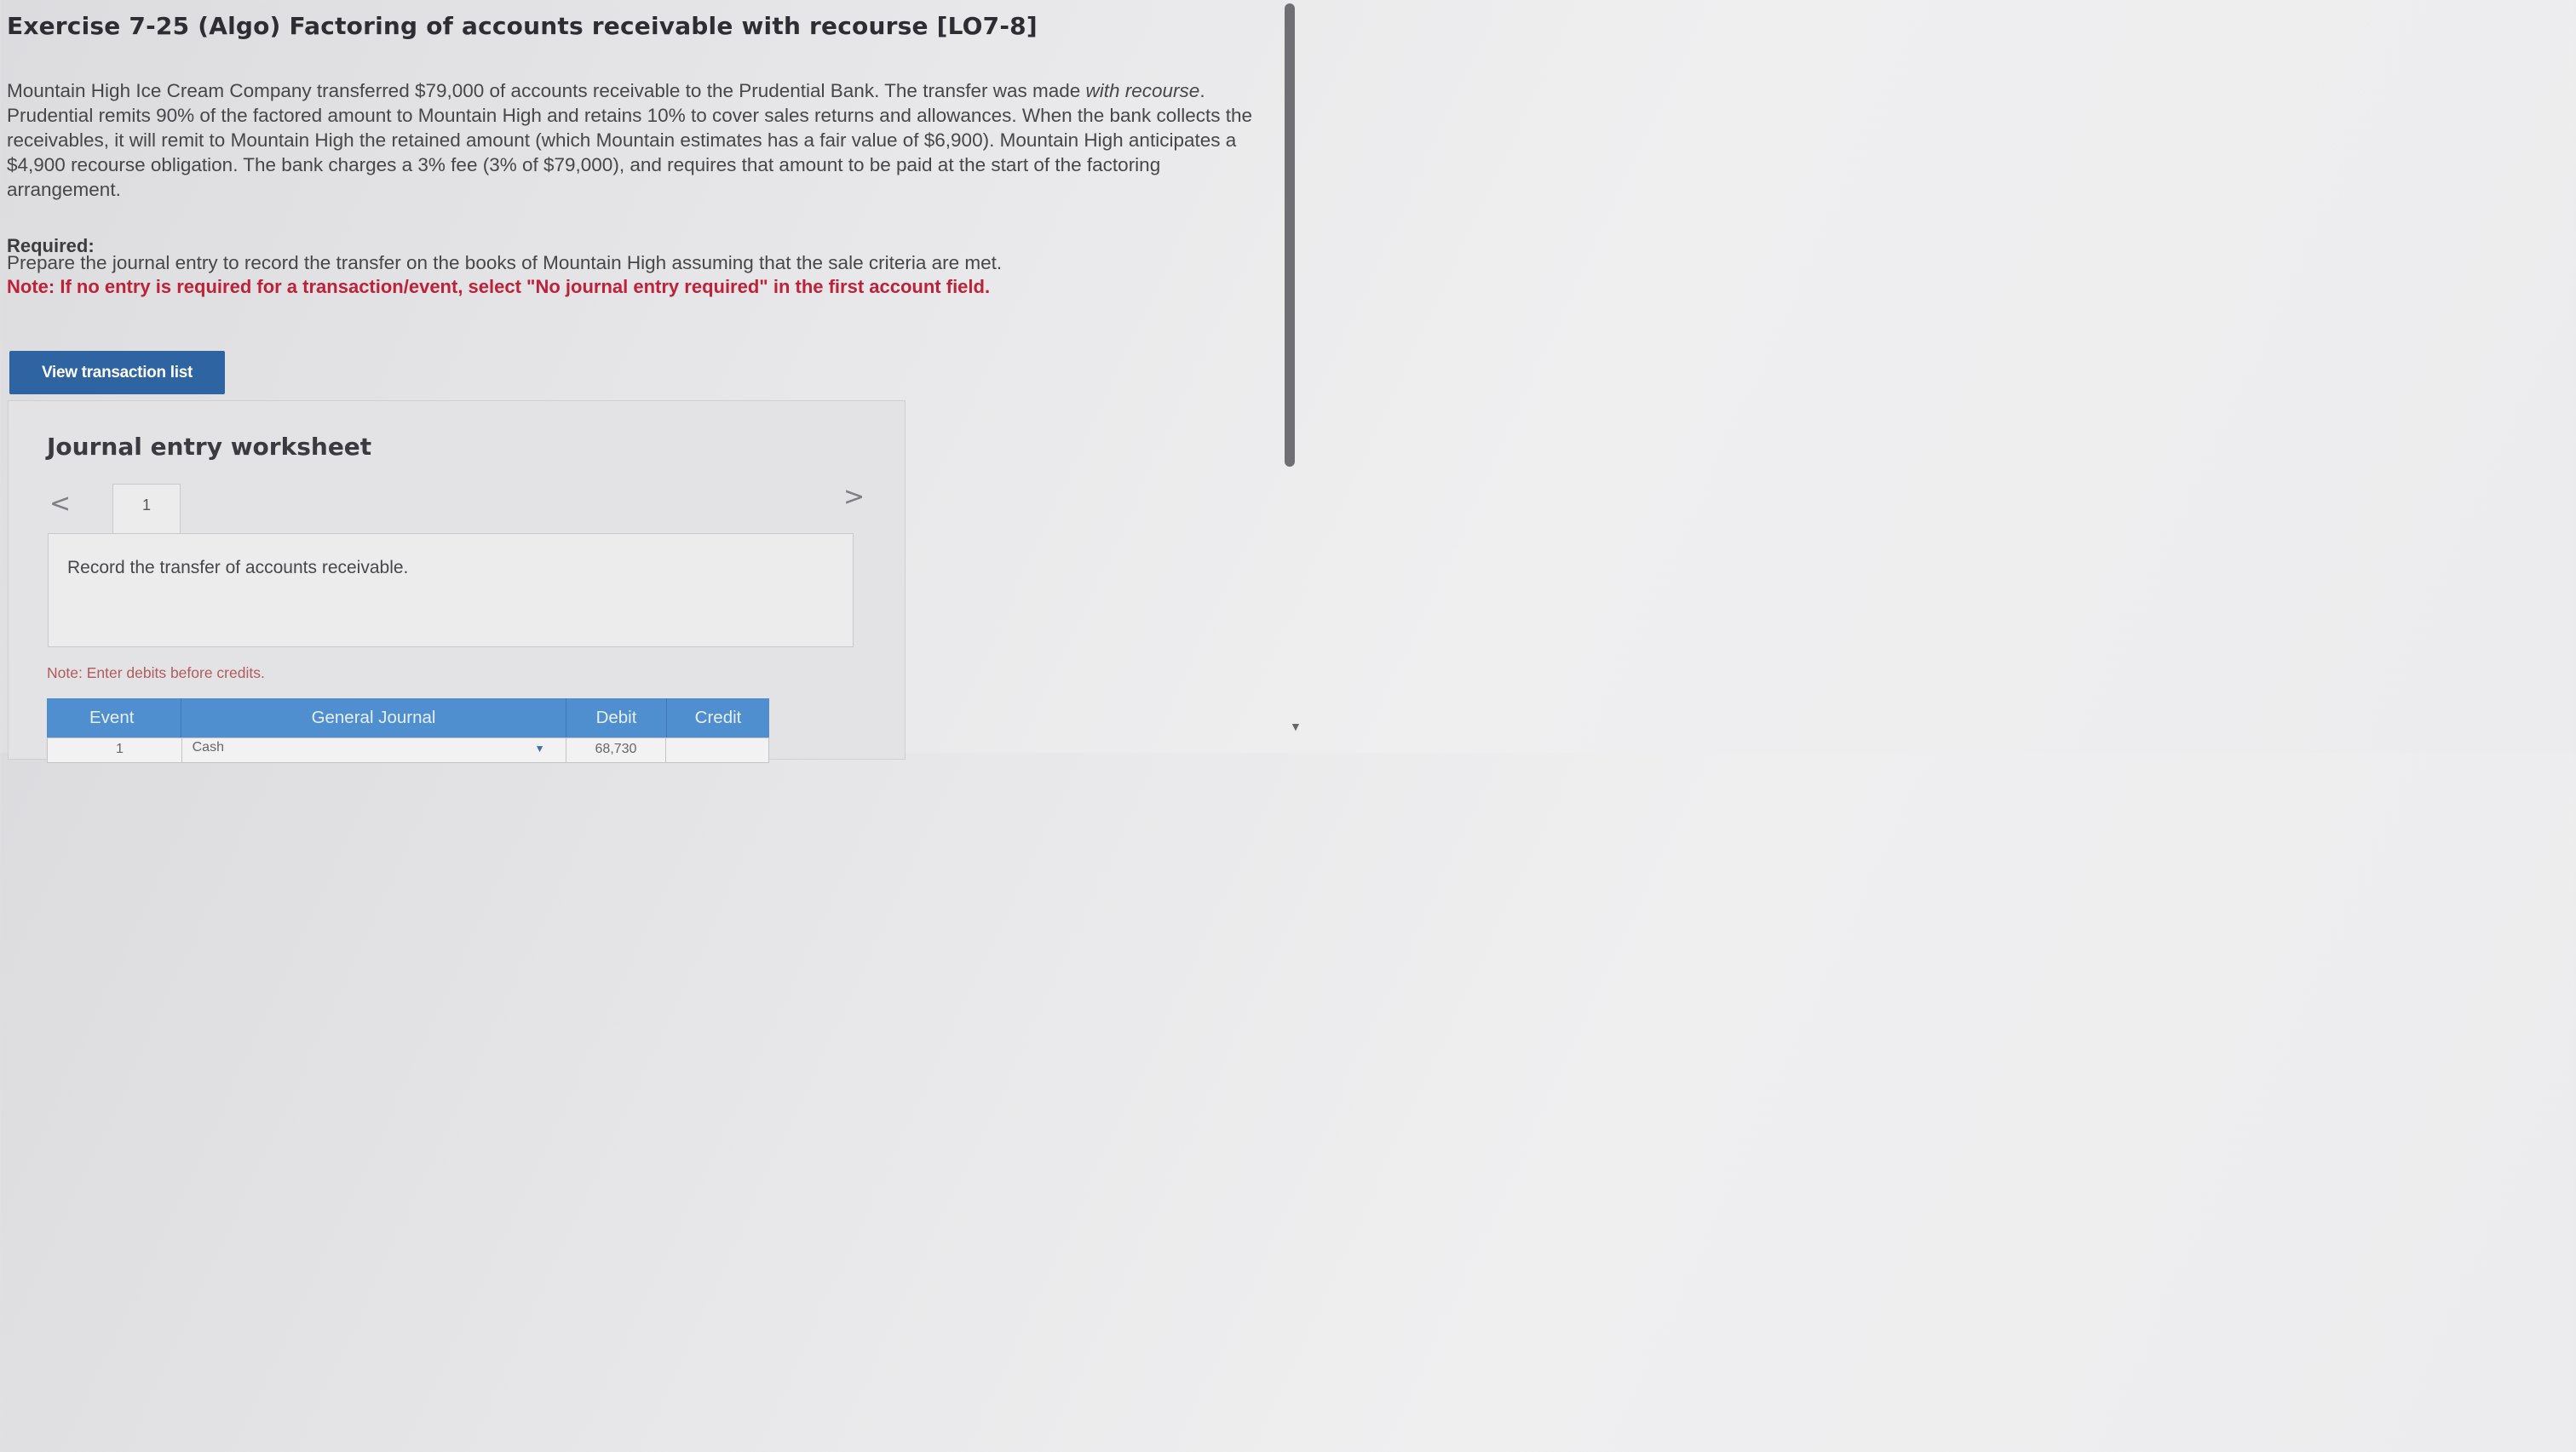 This screenshot has height=1452, width=2576. What do you see at coordinates (117, 372) in the screenshot?
I see `view-transaction-list-button: View transaction list` at bounding box center [117, 372].